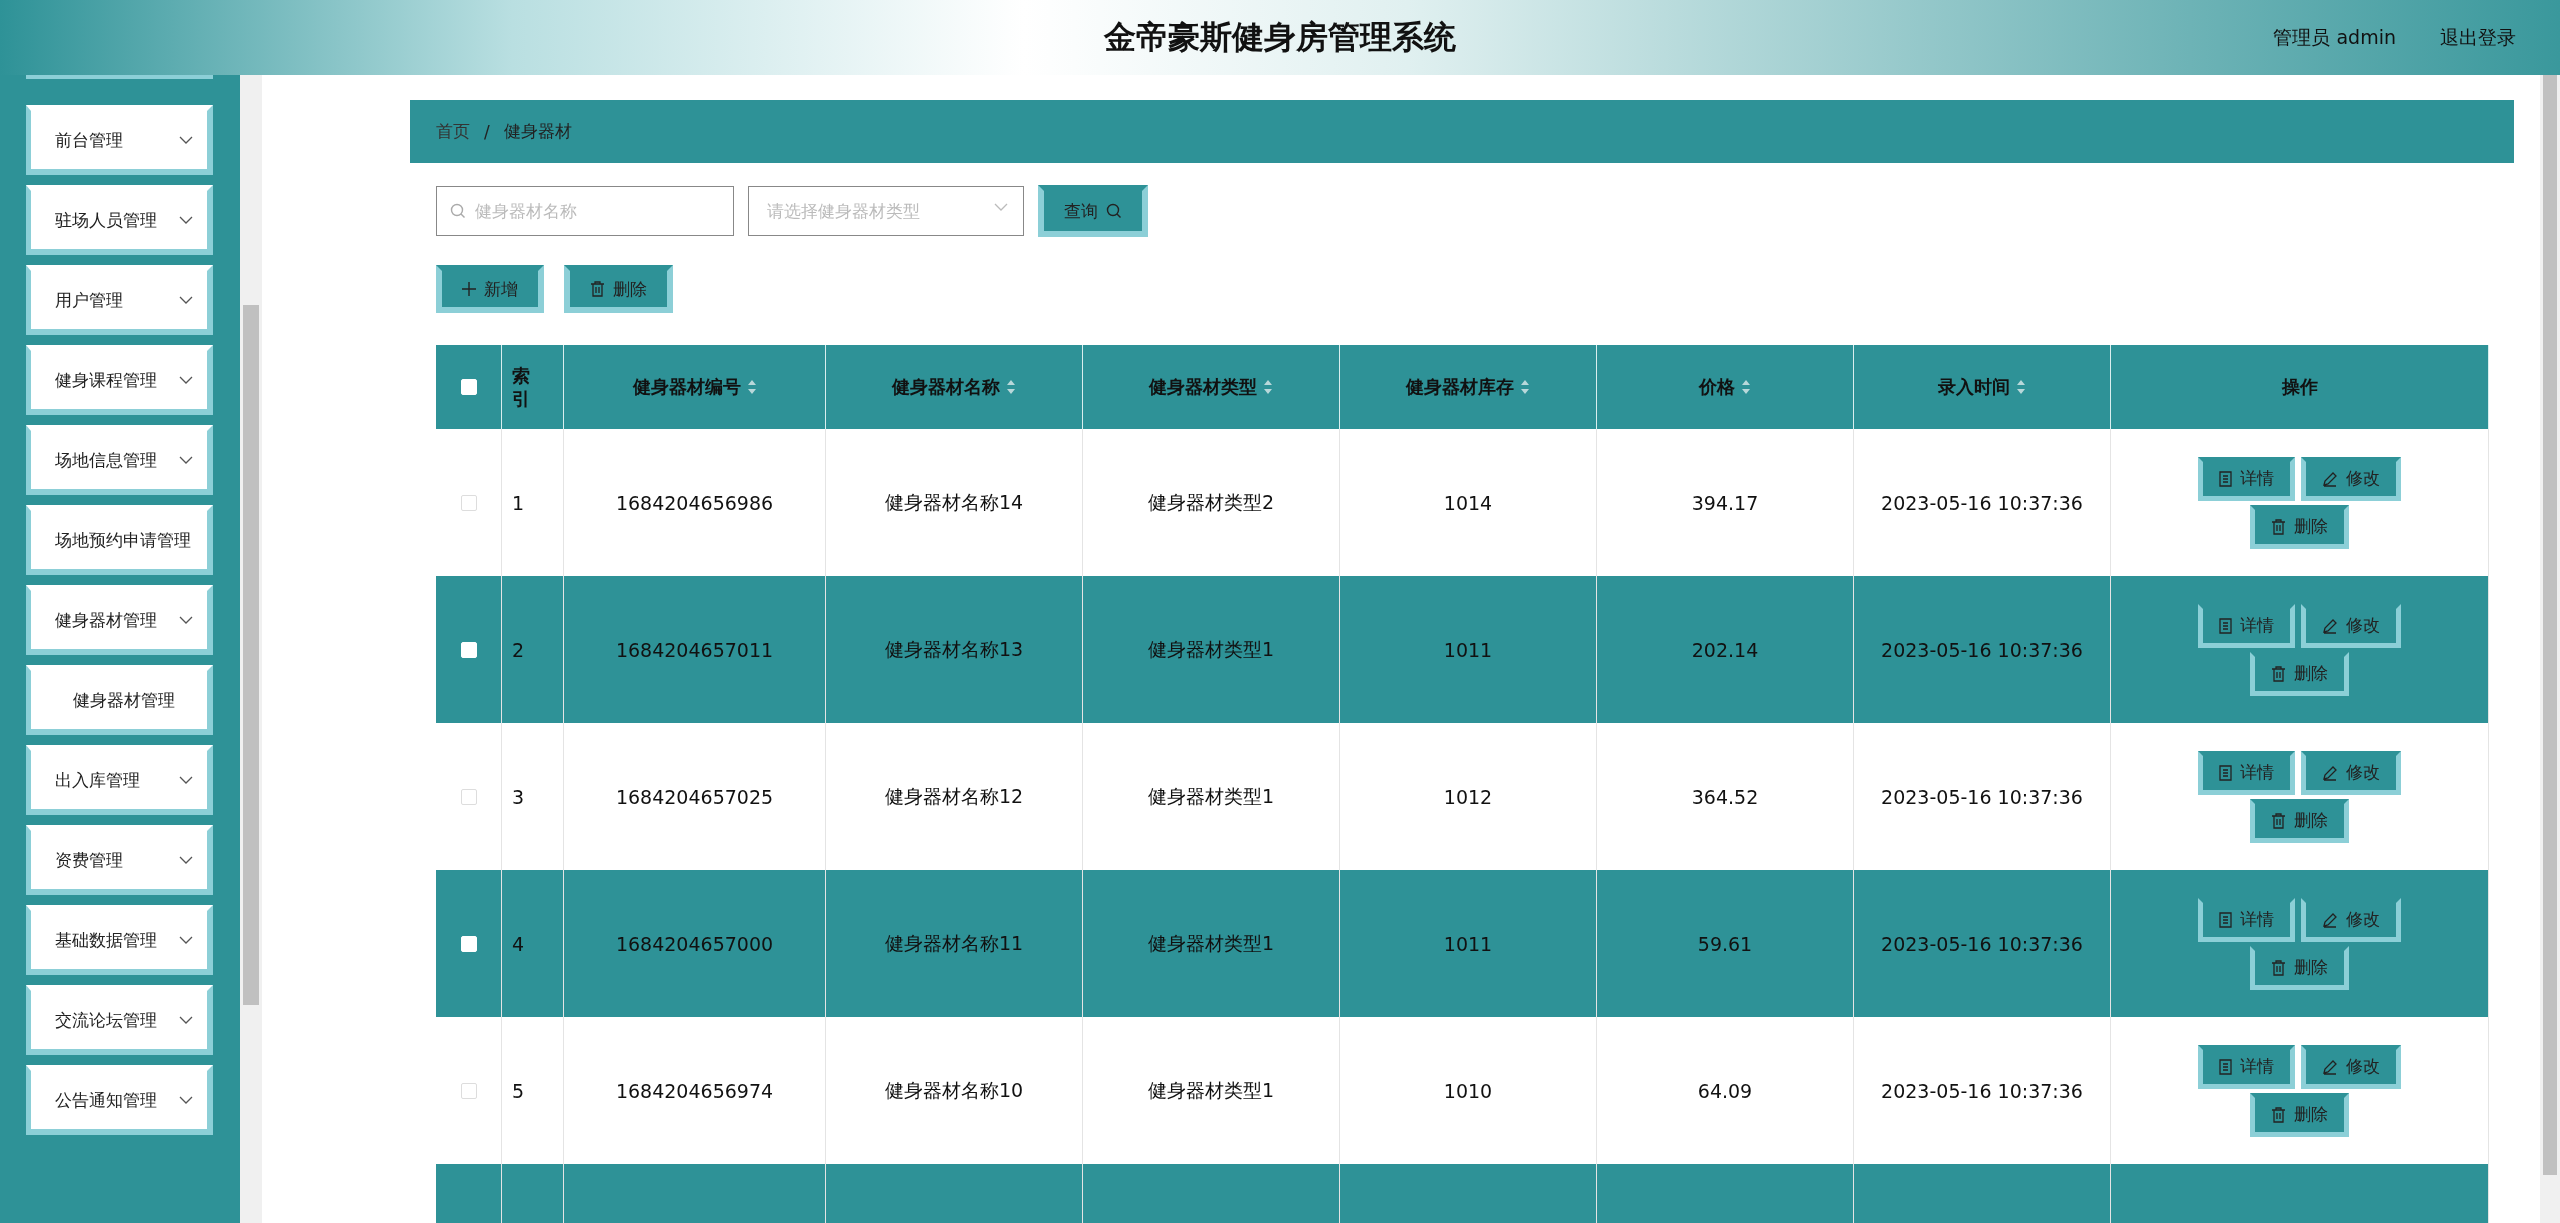 The width and height of the screenshot is (2560, 1223). Describe the element at coordinates (119, 780) in the screenshot. I see `menu-item: 出入库管理` at that location.